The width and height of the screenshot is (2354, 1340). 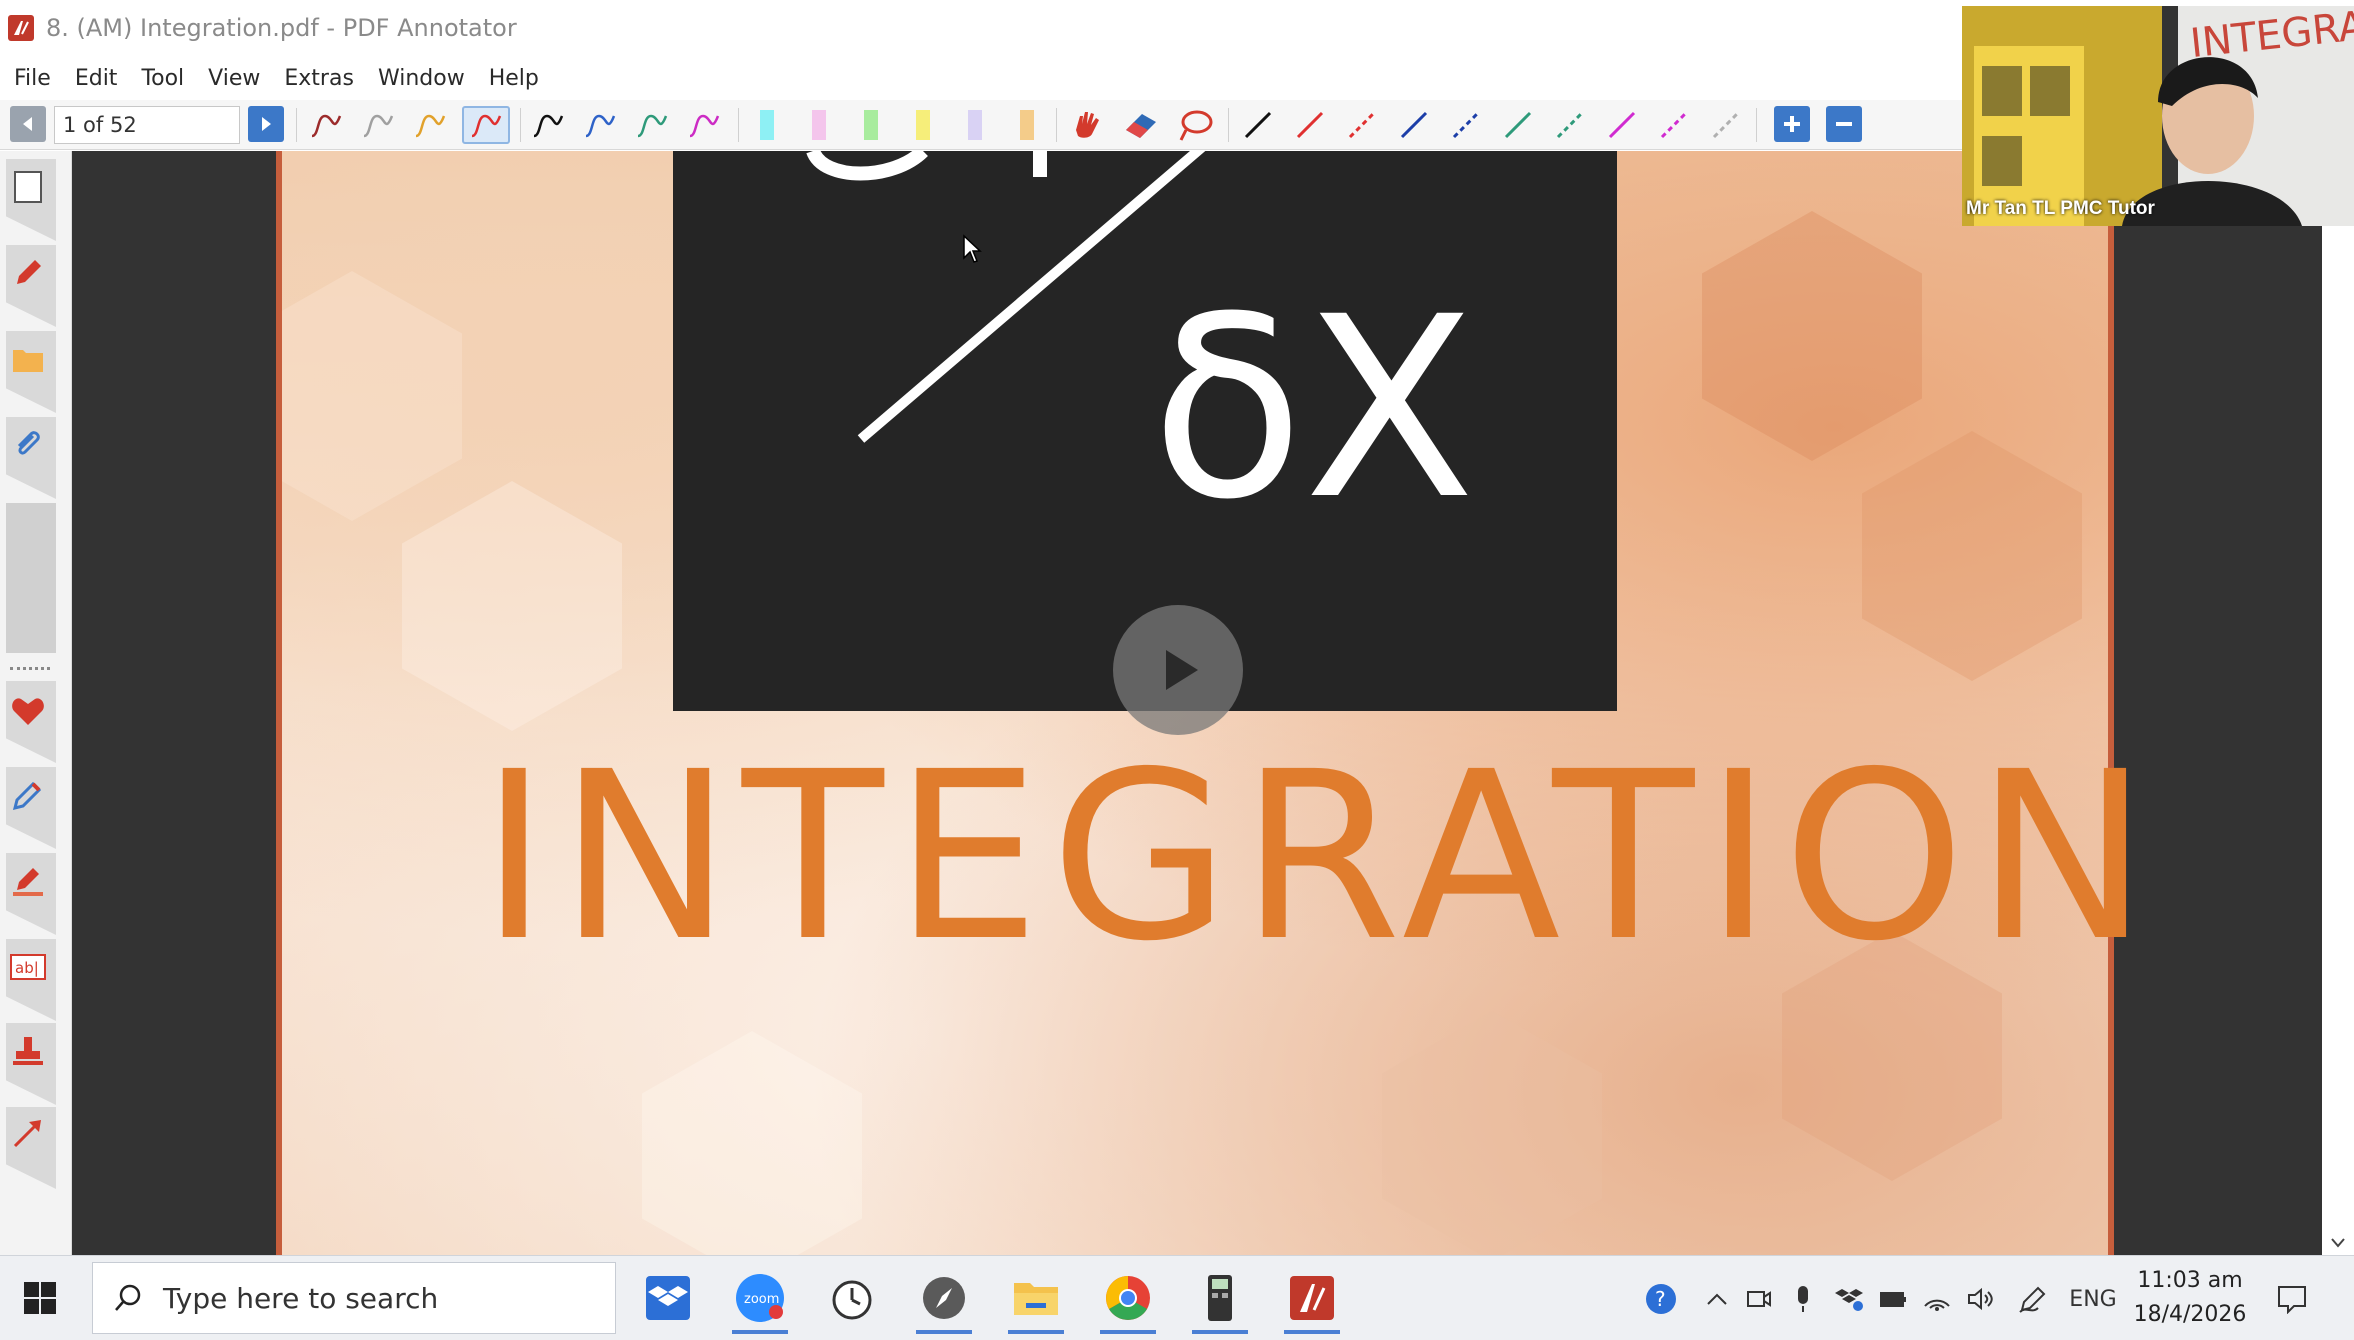 I want to click on meet-now-tray-button, so click(x=1759, y=1299).